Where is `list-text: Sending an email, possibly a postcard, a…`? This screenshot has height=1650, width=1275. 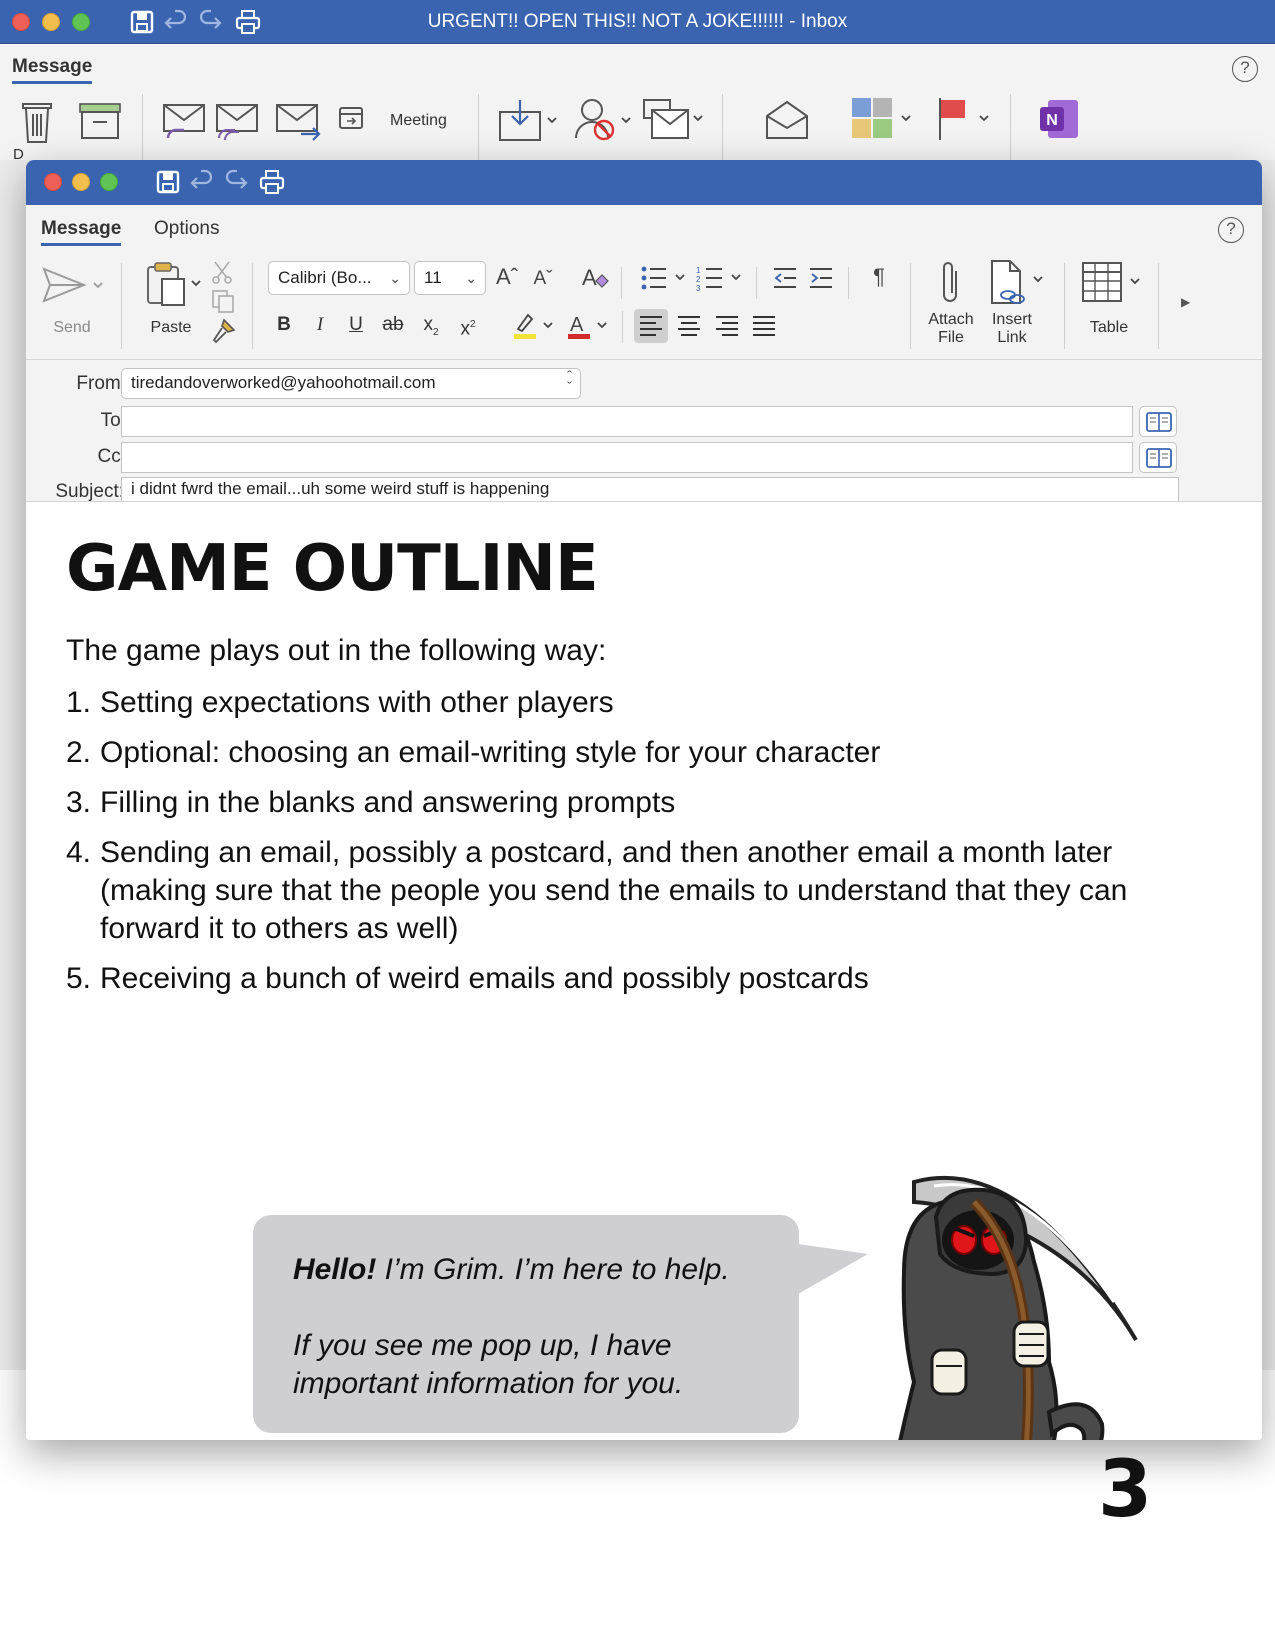
list-text: Sending an email, possibly a postcard, a… is located at coordinates (614, 890).